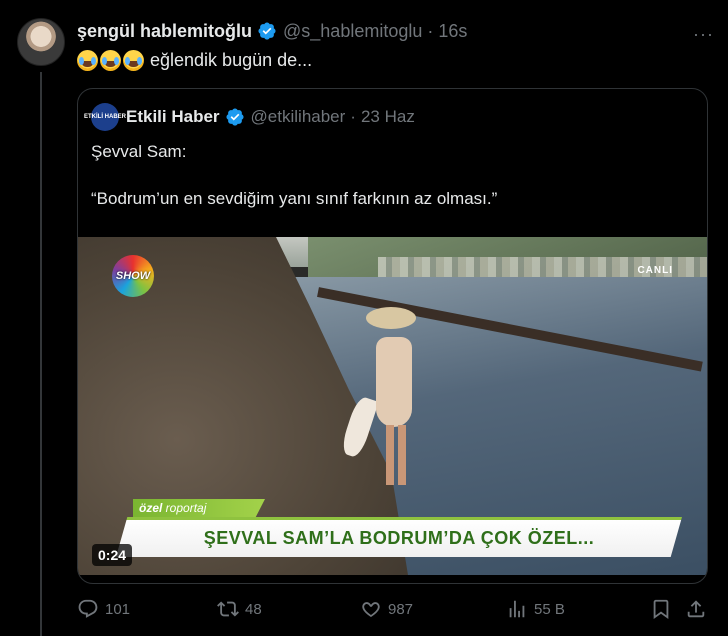 This screenshot has width=728, height=636. Describe the element at coordinates (401, 609) in the screenshot. I see `like-count: 987` at that location.